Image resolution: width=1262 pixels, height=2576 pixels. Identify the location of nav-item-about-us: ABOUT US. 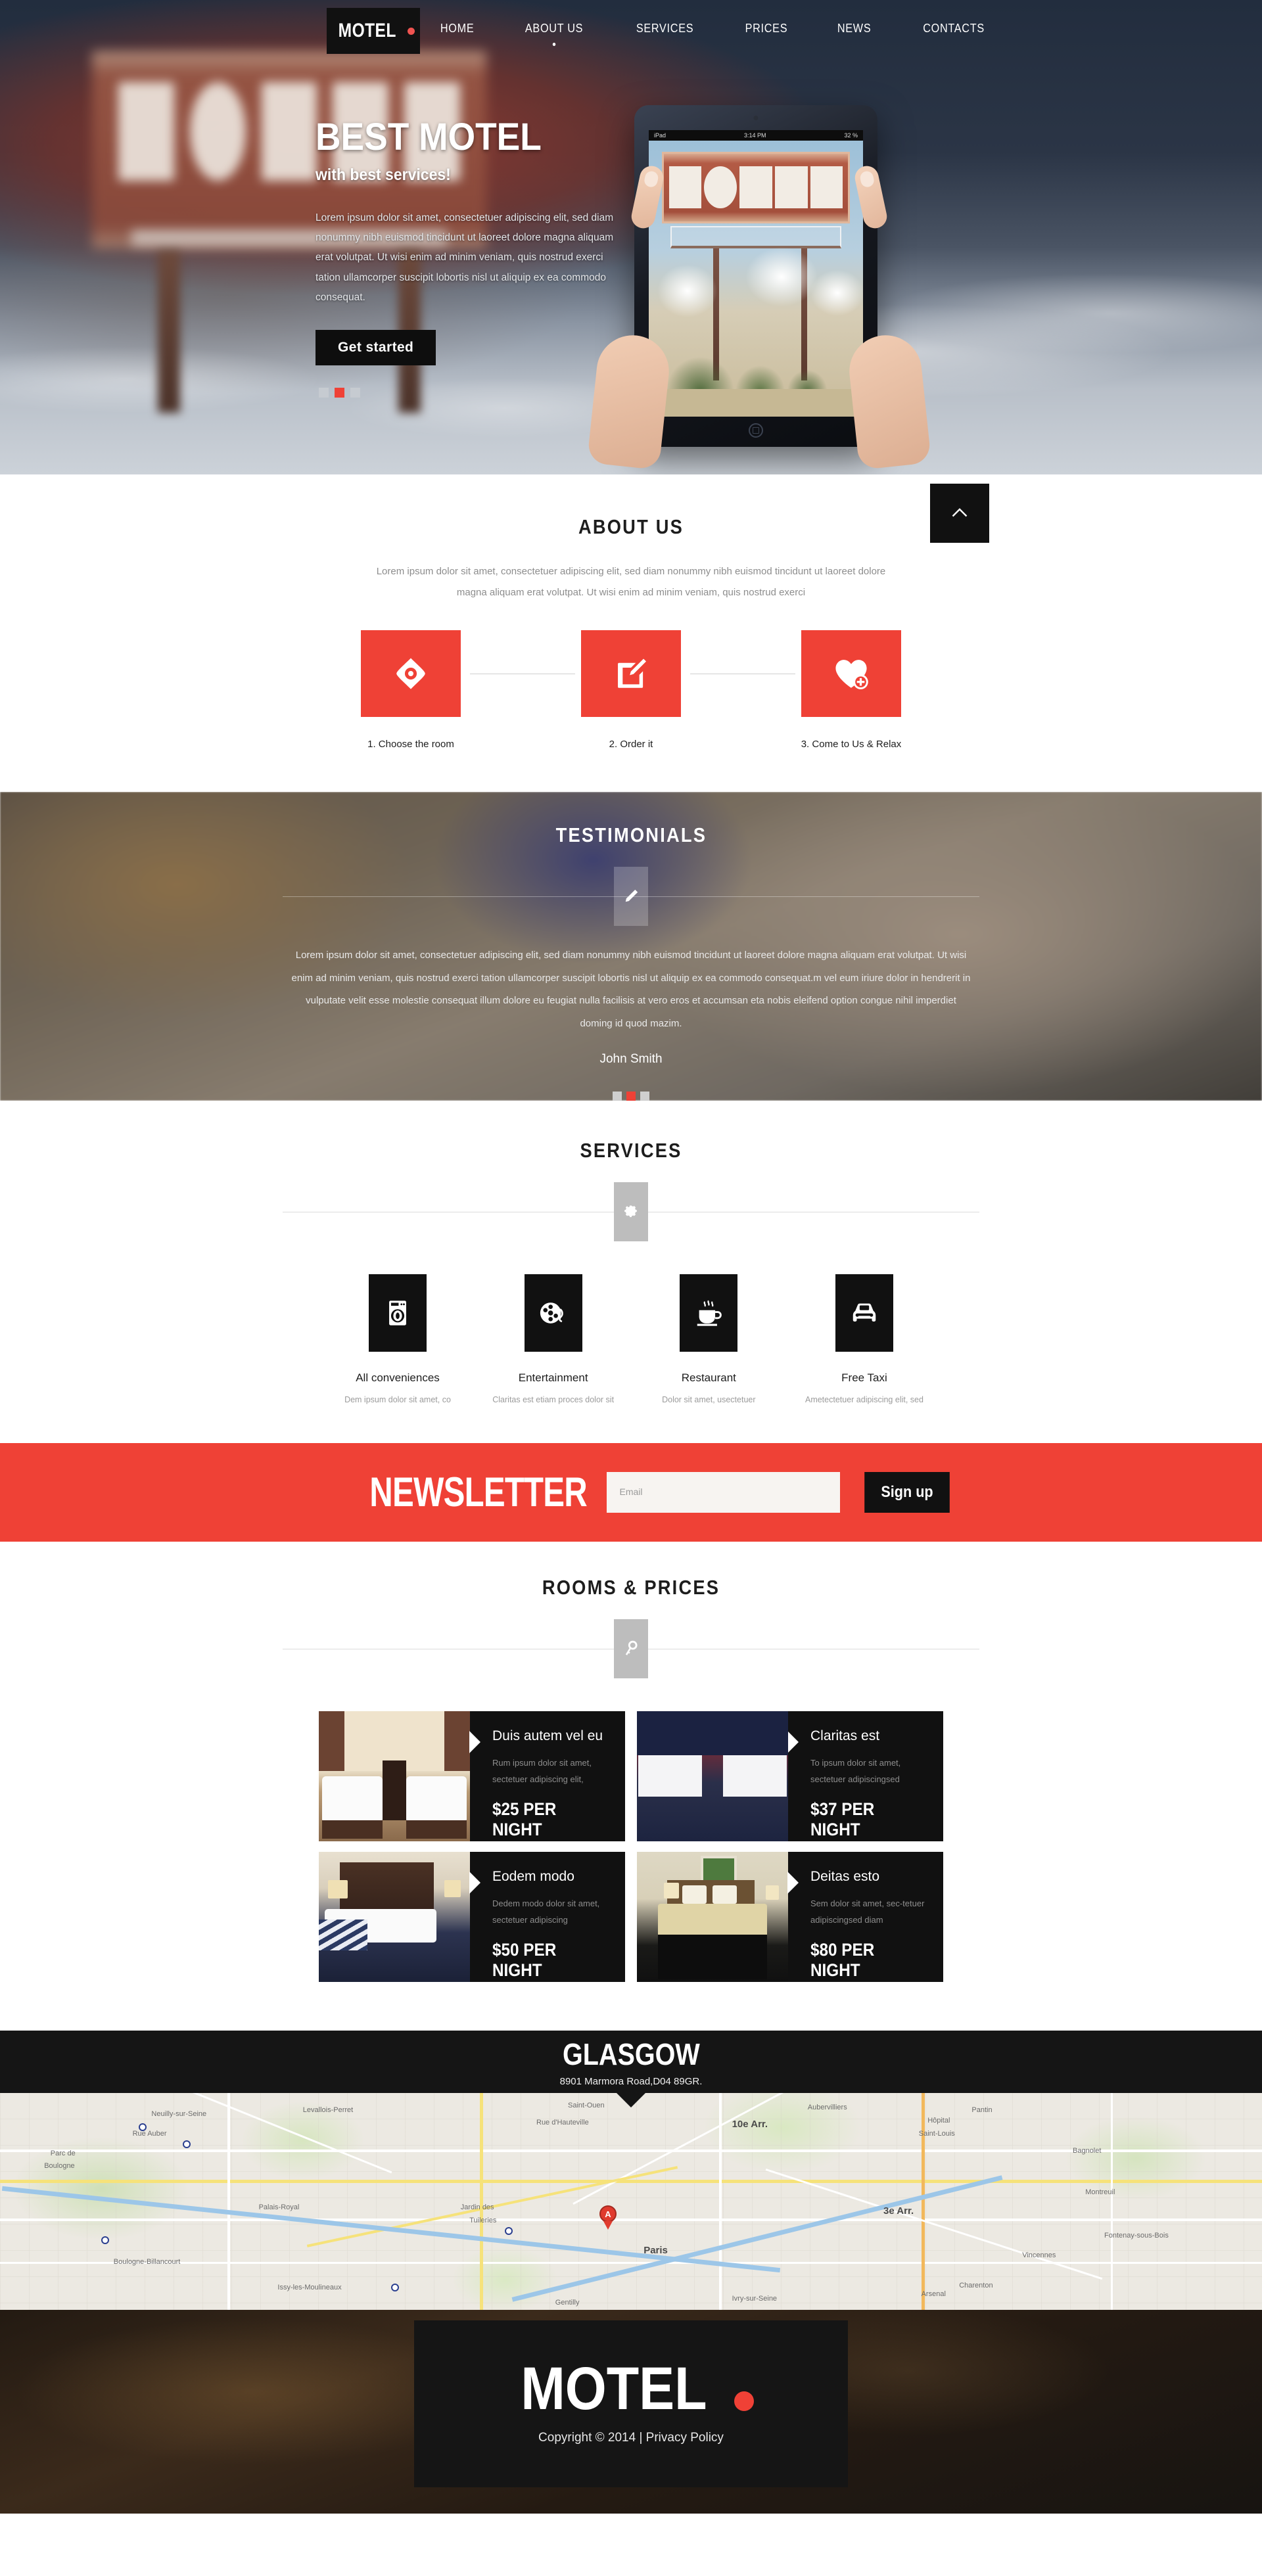
(554, 28).